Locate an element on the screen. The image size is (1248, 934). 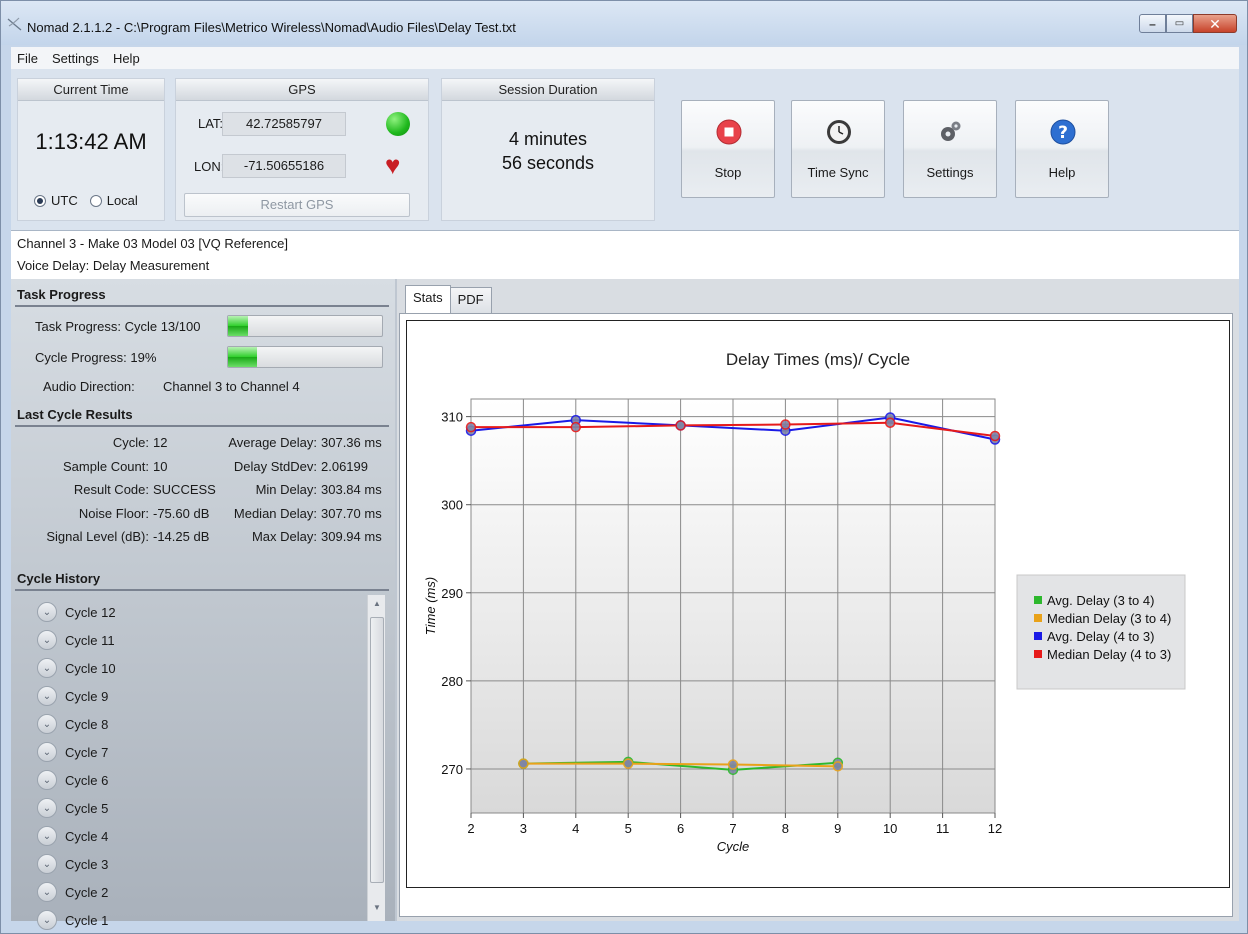
cycle-history-item: ⌄ Cycle 4 is located at coordinates (72, 836).